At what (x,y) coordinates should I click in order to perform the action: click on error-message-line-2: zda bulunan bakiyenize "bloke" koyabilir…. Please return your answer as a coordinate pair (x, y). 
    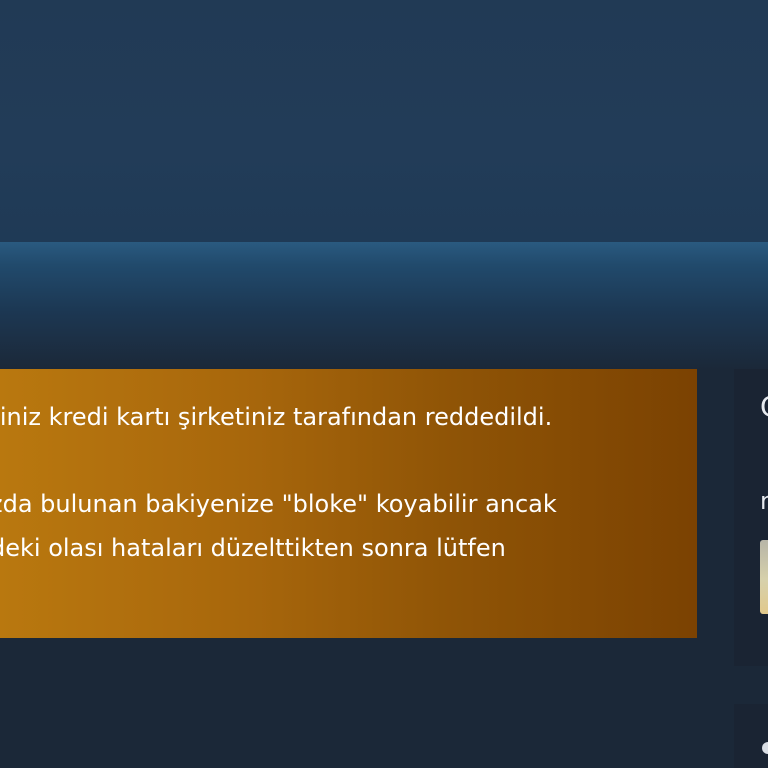
    Looking at the image, I should click on (278, 504).